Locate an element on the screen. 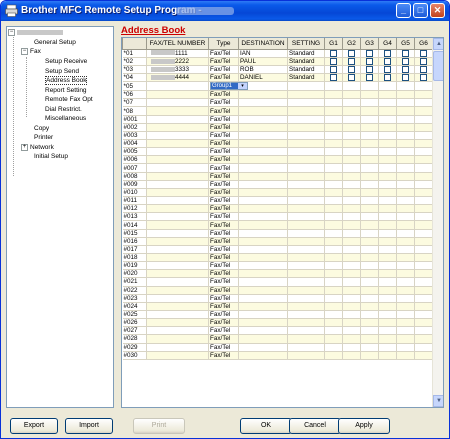  table-row: #022 Fax/Tel is located at coordinates (277, 290).